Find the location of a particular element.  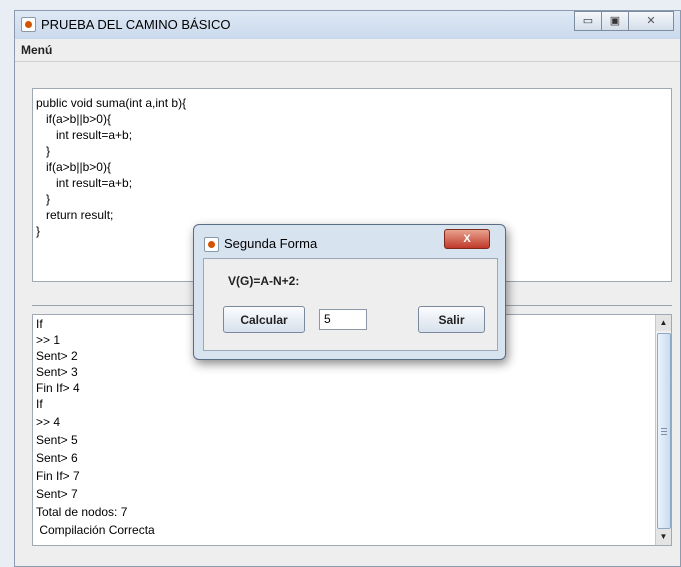

triangle-up-icon: ▲ is located at coordinates (663, 323).